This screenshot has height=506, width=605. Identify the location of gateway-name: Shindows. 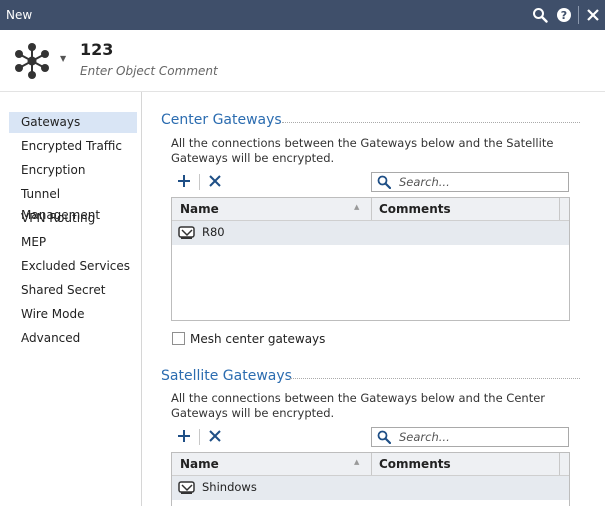
(229, 487).